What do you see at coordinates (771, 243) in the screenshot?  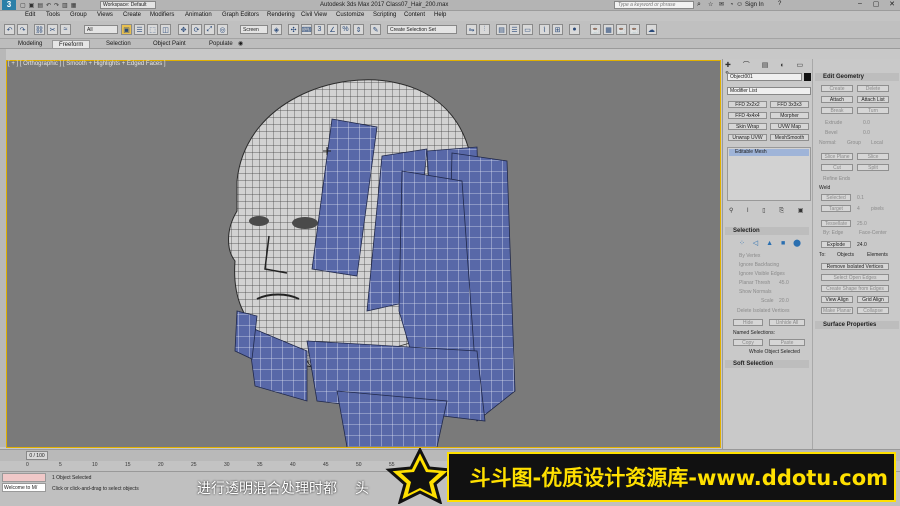 I see `subobject-icons: ⁘ ◁ ▲ ■ ⬤` at bounding box center [771, 243].